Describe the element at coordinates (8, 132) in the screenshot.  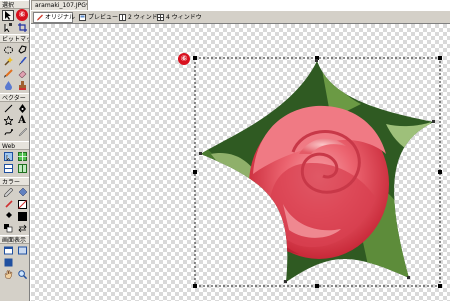
I see `freeform-tool-icon` at that location.